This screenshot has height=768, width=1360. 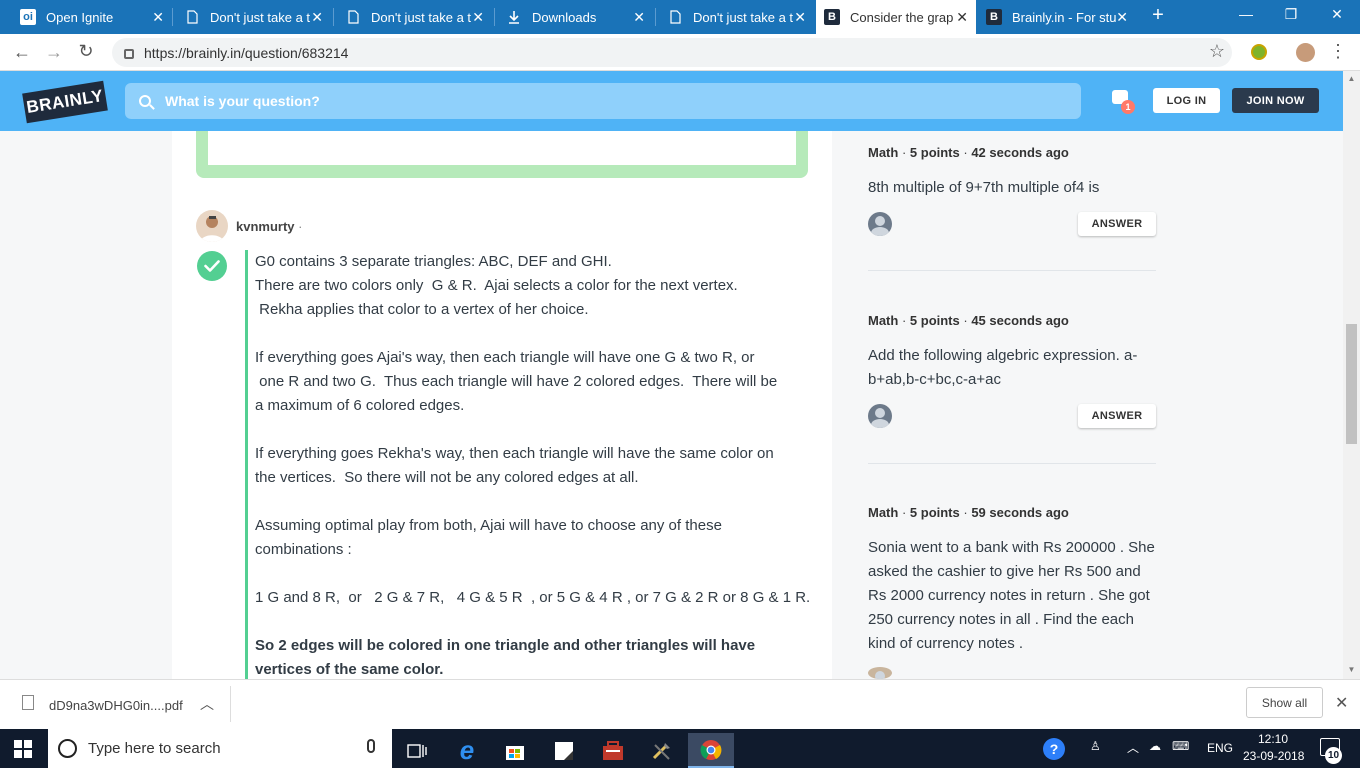 What do you see at coordinates (613, 750) in the screenshot?
I see `app-toolbox-icon` at bounding box center [613, 750].